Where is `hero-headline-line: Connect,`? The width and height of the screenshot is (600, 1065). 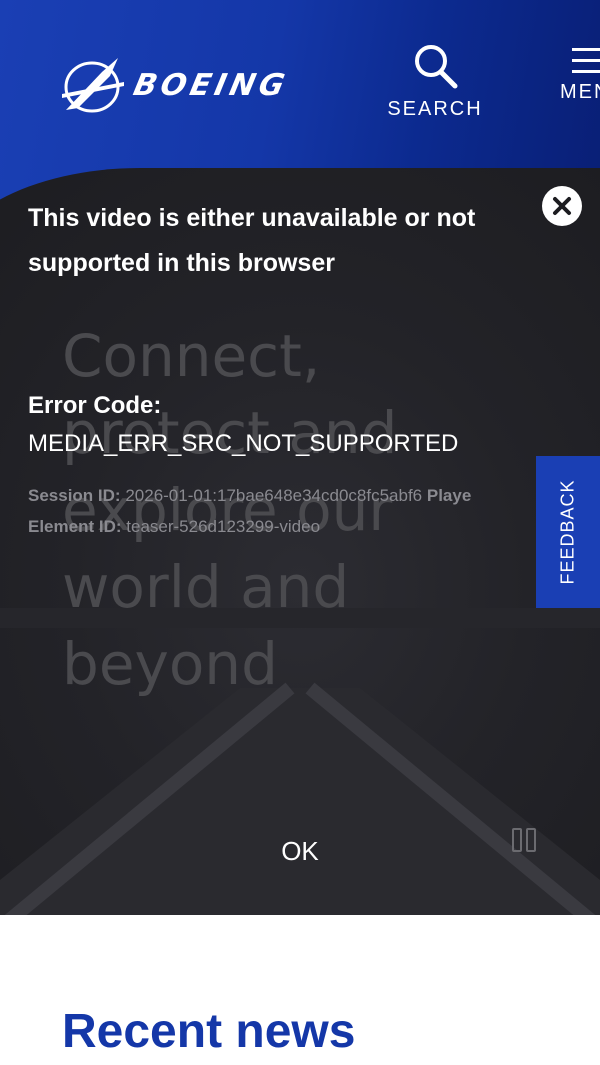 hero-headline-line: Connect, is located at coordinates (191, 356).